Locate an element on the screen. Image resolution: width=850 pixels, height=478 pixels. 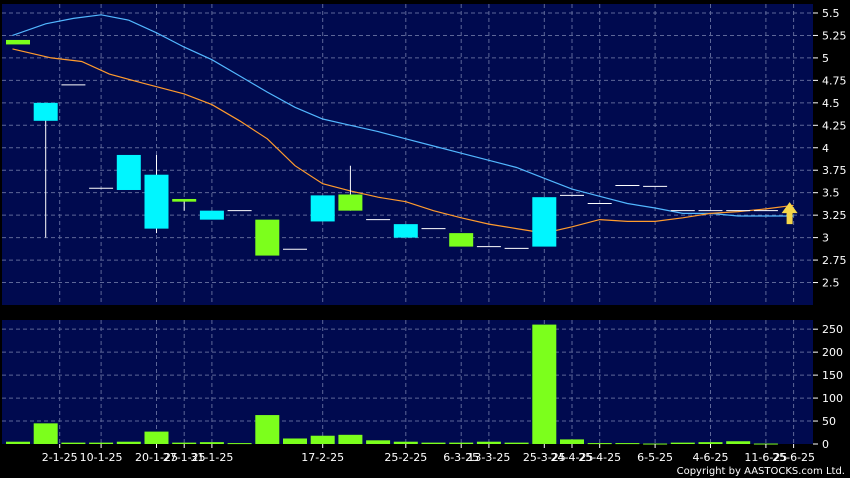
volume-tick-label: 50 is located at coordinates (829, 421).